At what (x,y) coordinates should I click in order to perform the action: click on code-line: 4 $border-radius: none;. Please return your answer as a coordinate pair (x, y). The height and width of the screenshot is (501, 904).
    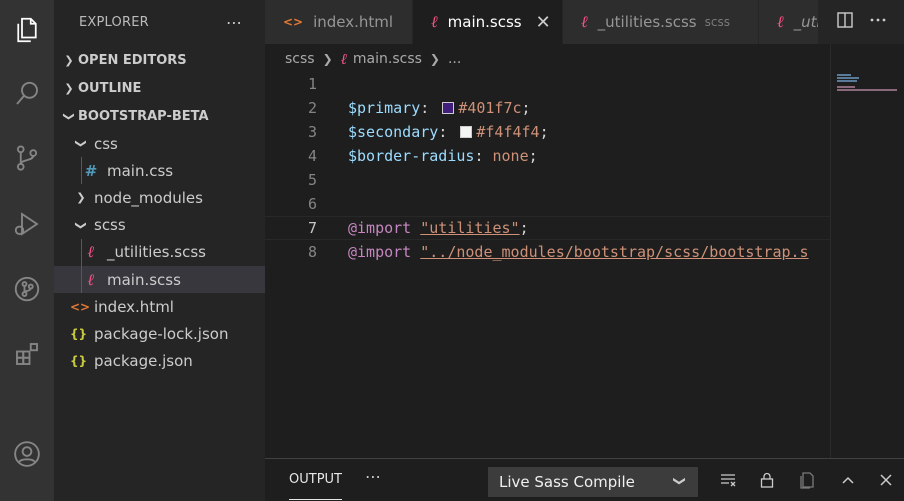
    Looking at the image, I should click on (547, 156).